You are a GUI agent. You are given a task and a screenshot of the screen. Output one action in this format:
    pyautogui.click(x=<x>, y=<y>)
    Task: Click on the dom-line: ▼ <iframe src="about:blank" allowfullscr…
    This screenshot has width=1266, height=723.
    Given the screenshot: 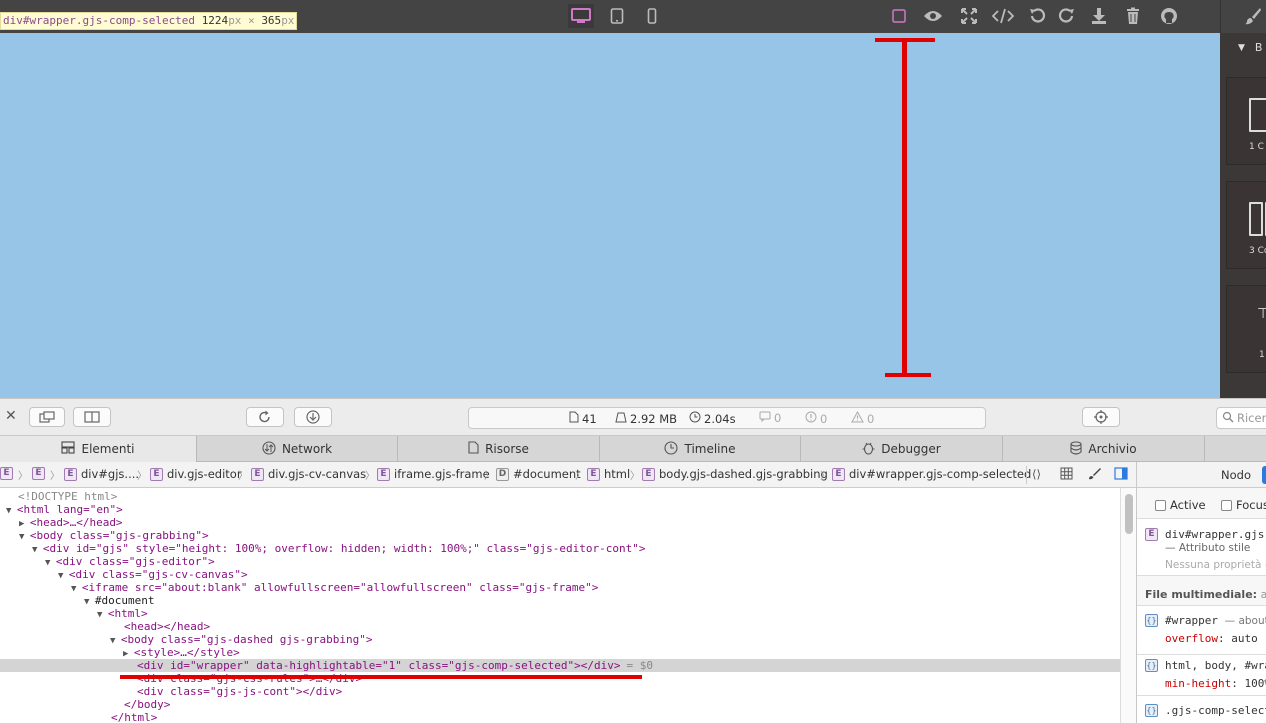 What is the action you would take?
    pyautogui.click(x=560, y=587)
    